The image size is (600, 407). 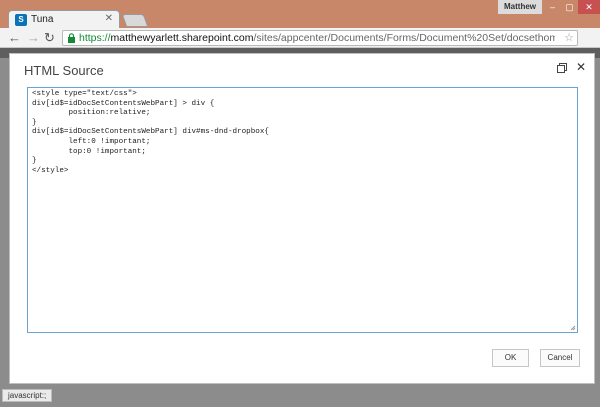 I want to click on back-arrow-icon: ←, so click(x=14, y=38).